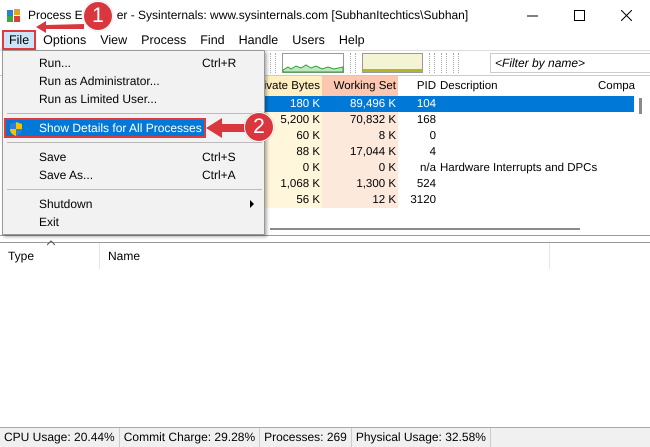 The image size is (650, 447). I want to click on table-cell-text: 89,496 K, so click(372, 104).